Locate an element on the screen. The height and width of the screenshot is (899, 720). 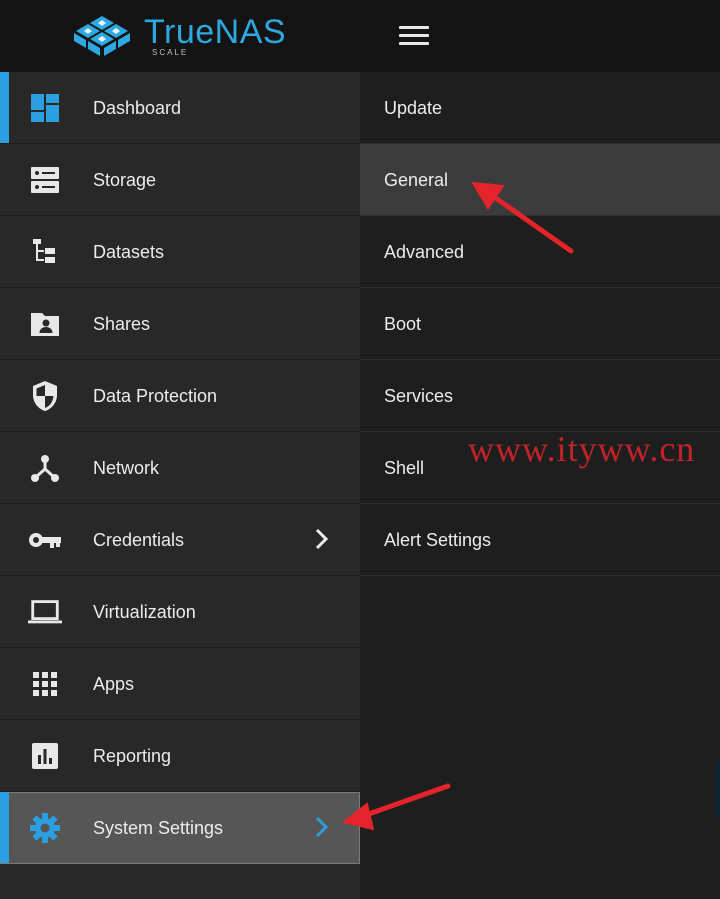
sidebar-item-credentials: Credentials is located at coordinates (180, 540).